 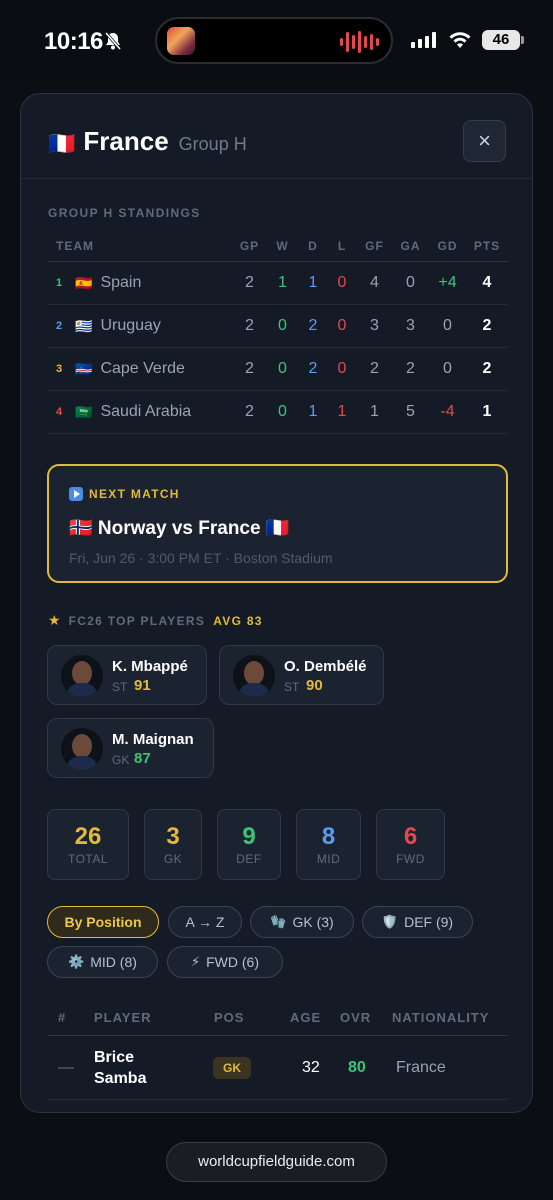 I want to click on stat-value: 6, so click(x=410, y=836).